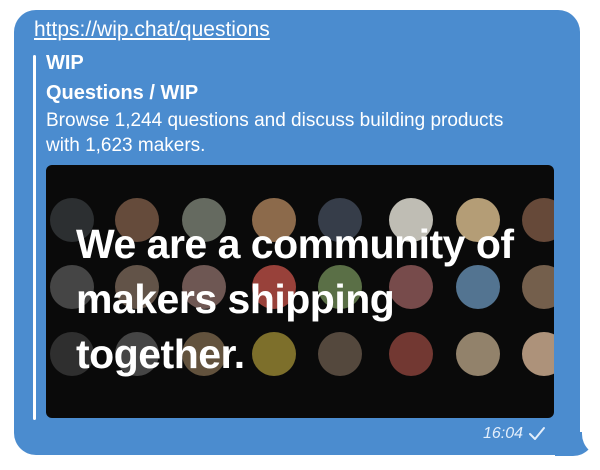  What do you see at coordinates (577, 444) in the screenshot?
I see `bubble-tail` at bounding box center [577, 444].